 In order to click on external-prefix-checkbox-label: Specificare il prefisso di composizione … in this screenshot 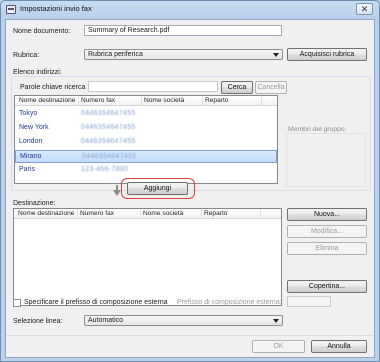, I will do `click(96, 302)`.